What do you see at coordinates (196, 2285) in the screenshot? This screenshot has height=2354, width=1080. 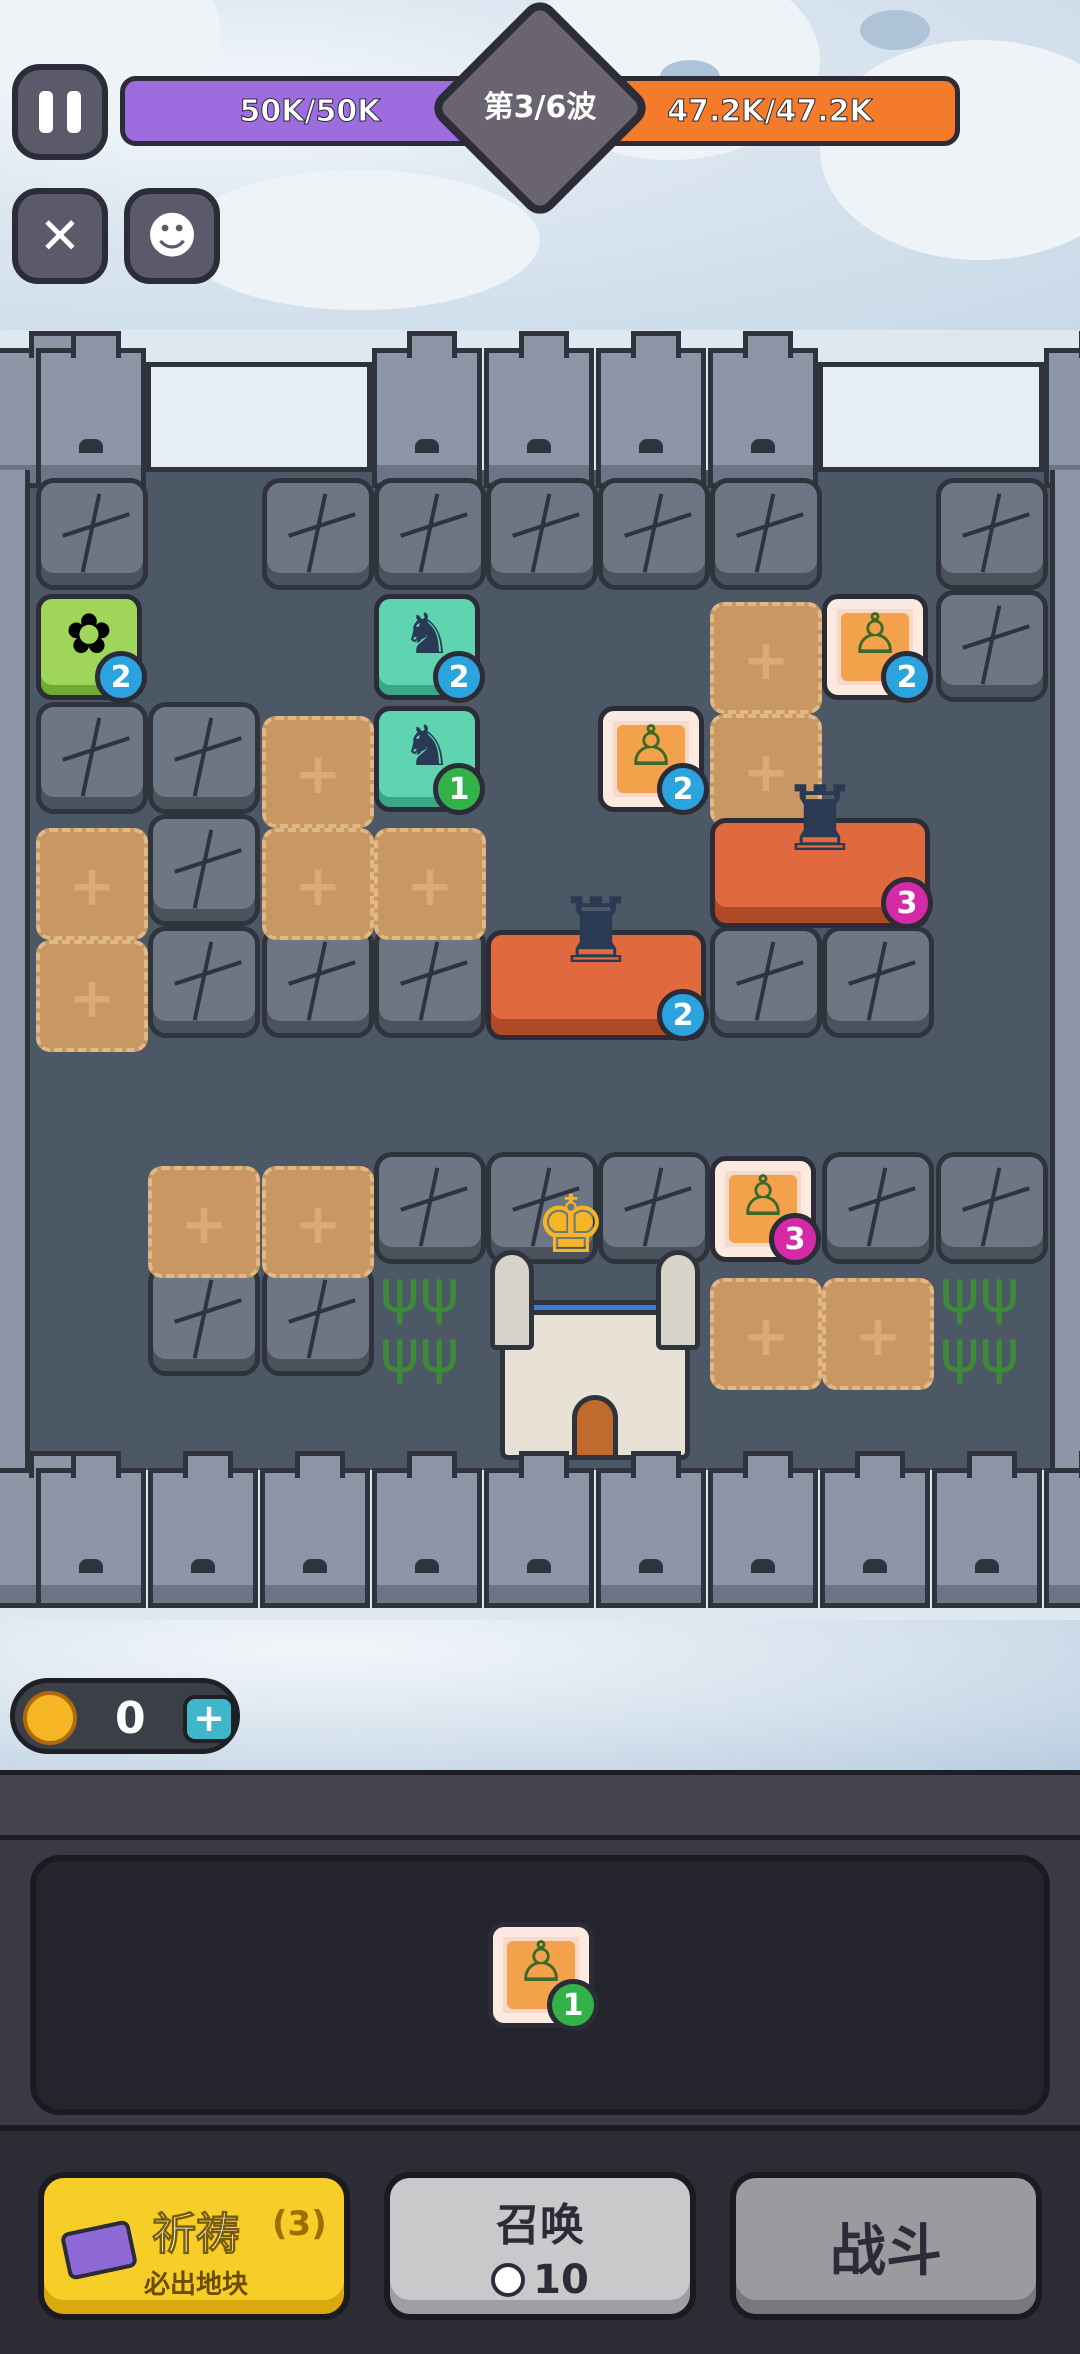 I see `pray-subtitle: 必出地块` at bounding box center [196, 2285].